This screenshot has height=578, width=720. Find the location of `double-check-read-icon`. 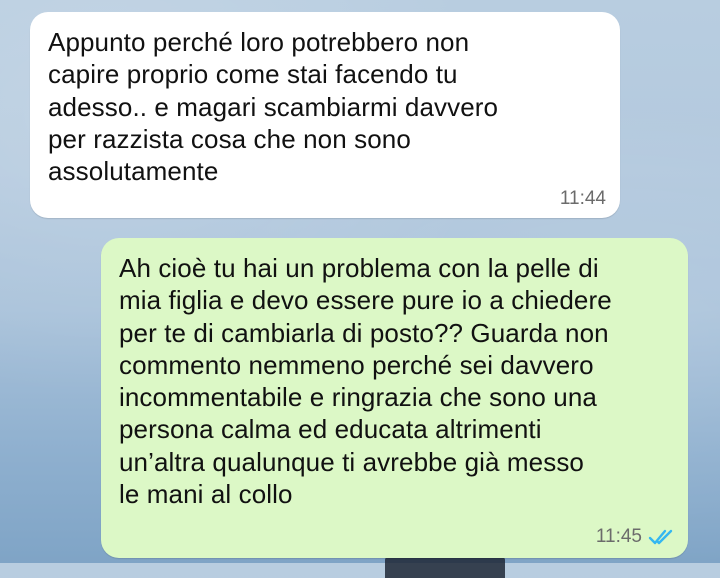

double-check-read-icon is located at coordinates (661, 537).